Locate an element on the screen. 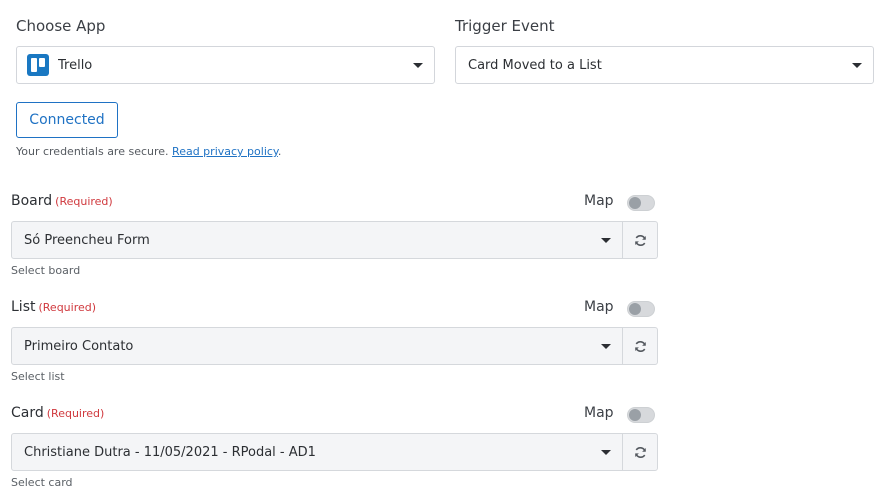 The image size is (890, 501). board-map-toggle is located at coordinates (641, 203).